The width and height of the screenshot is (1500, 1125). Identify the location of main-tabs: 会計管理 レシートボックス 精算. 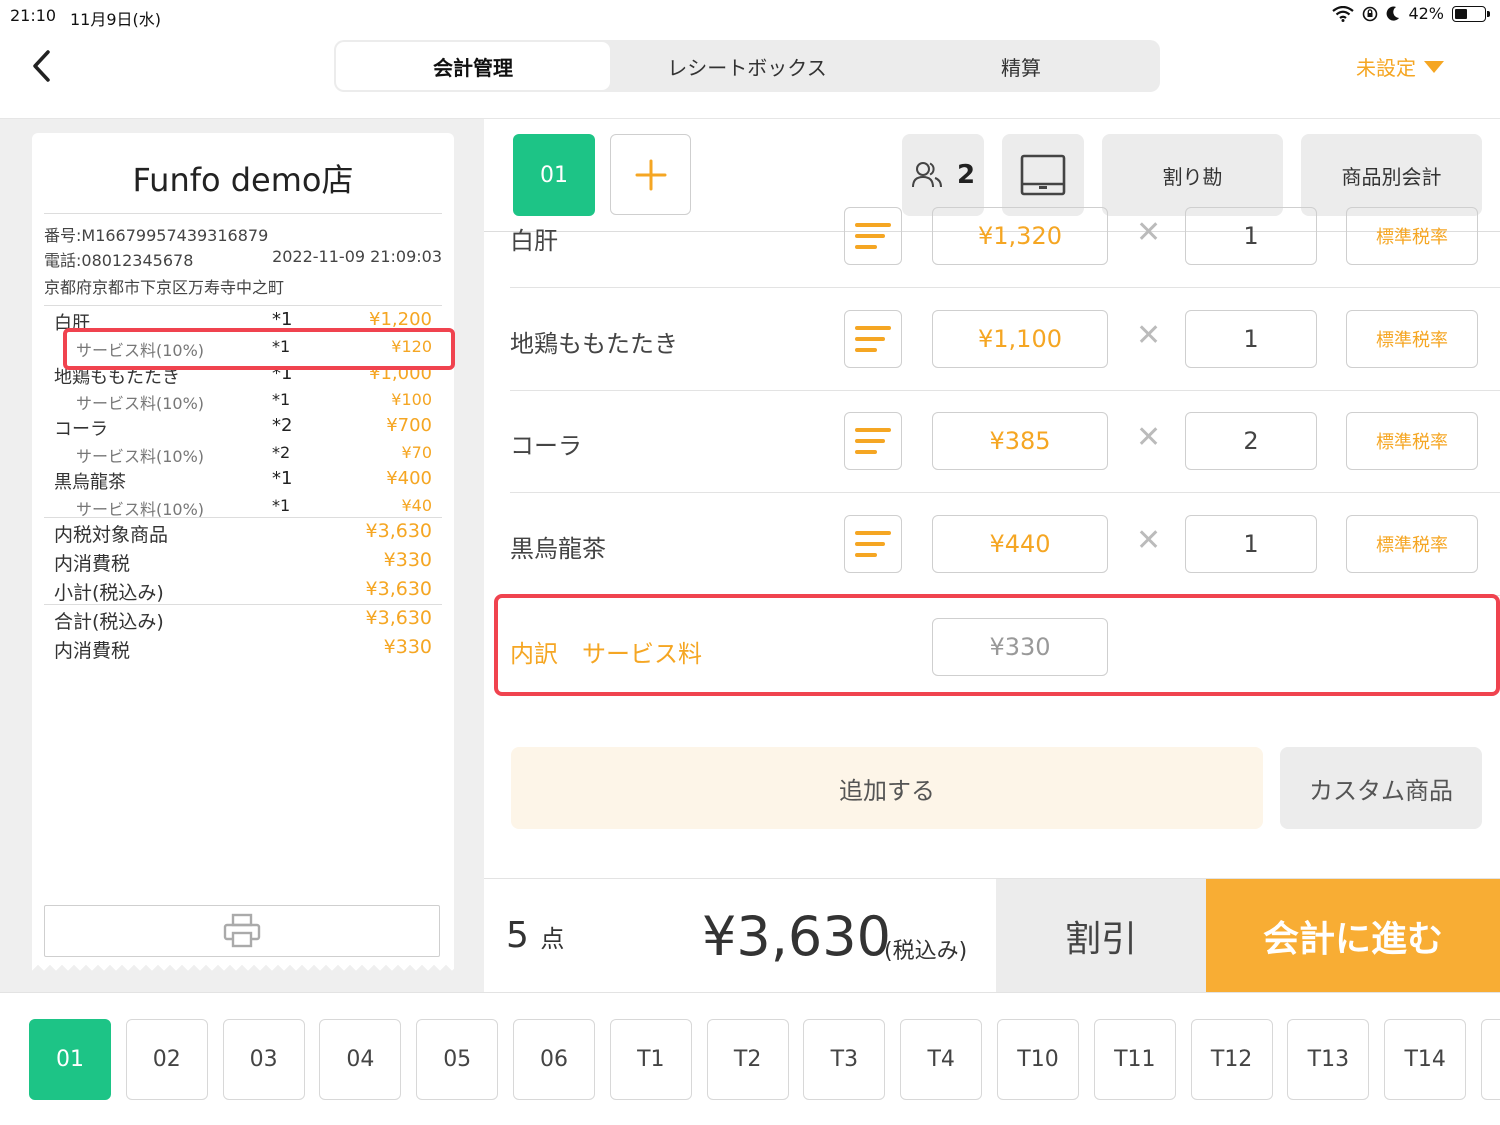
(747, 66).